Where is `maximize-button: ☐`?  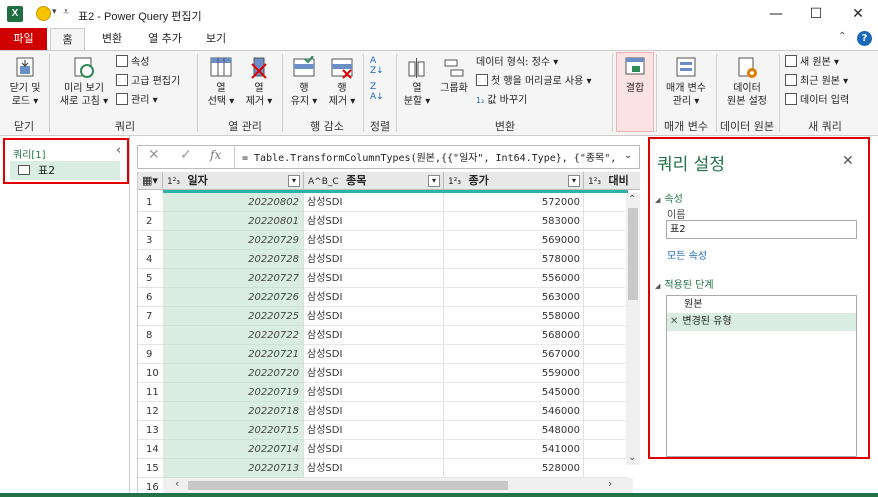
maximize-button: ☐ is located at coordinates (816, 14).